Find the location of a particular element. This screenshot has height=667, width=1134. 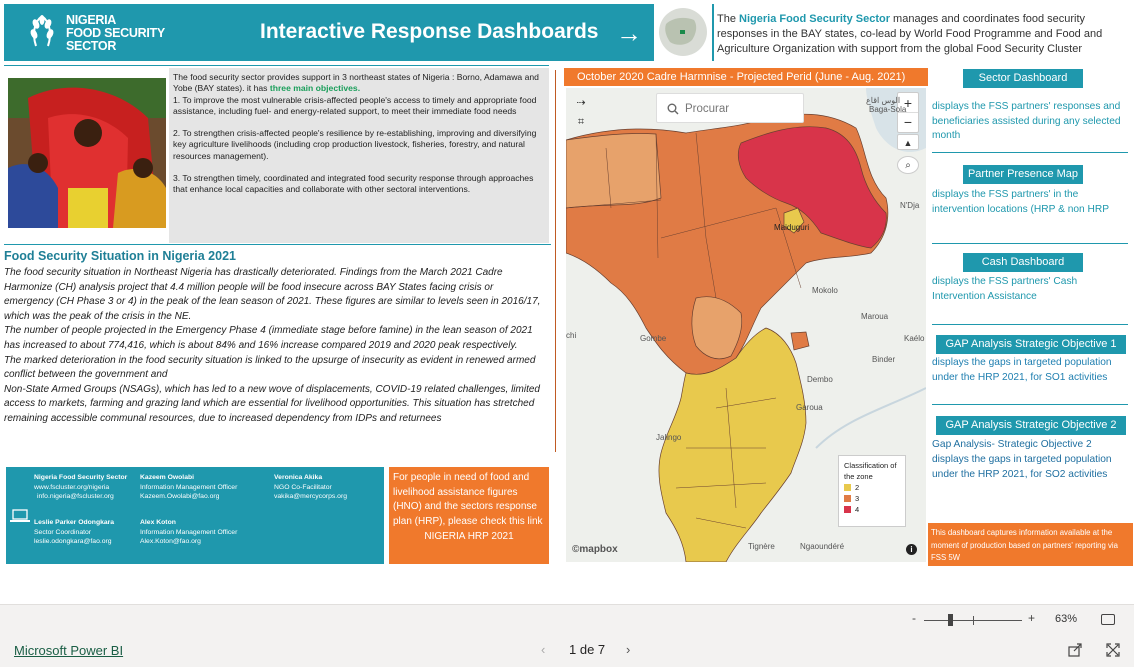

zoom-in-button: + is located at coordinates (1031, 618).